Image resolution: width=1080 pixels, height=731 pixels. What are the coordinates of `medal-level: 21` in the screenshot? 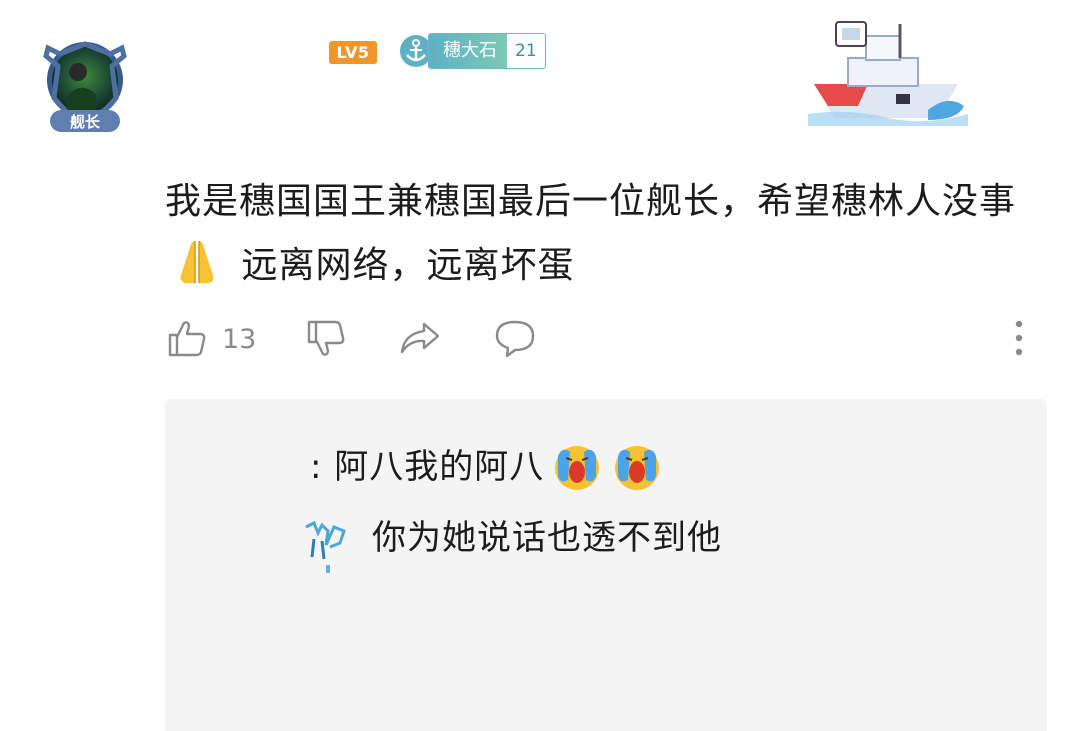 It's located at (526, 51).